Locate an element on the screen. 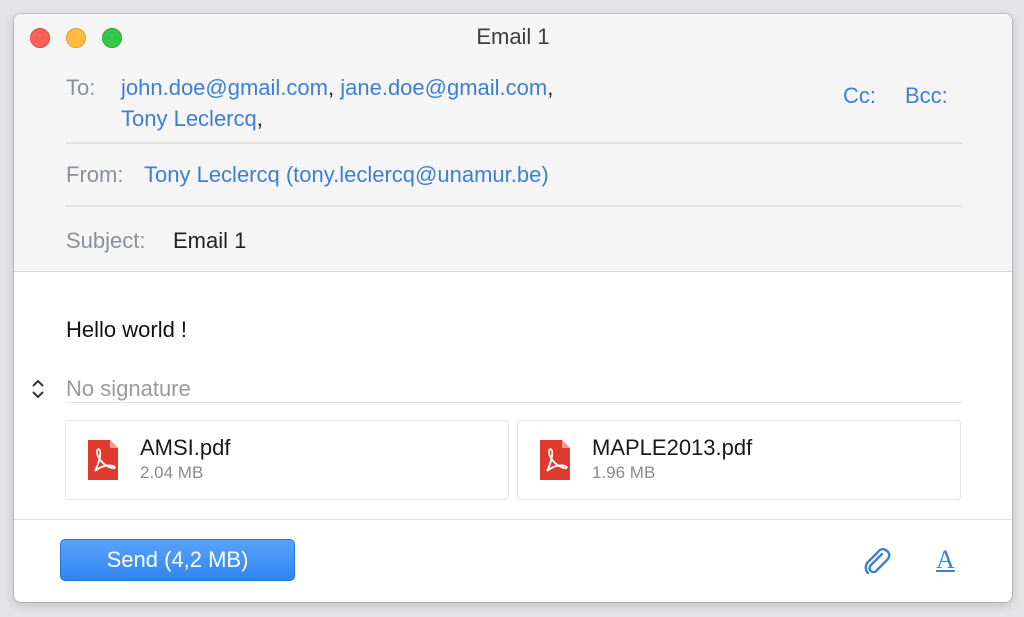 This screenshot has width=1024, height=617. recipient-token: john.doe@gmail.com is located at coordinates (224, 87).